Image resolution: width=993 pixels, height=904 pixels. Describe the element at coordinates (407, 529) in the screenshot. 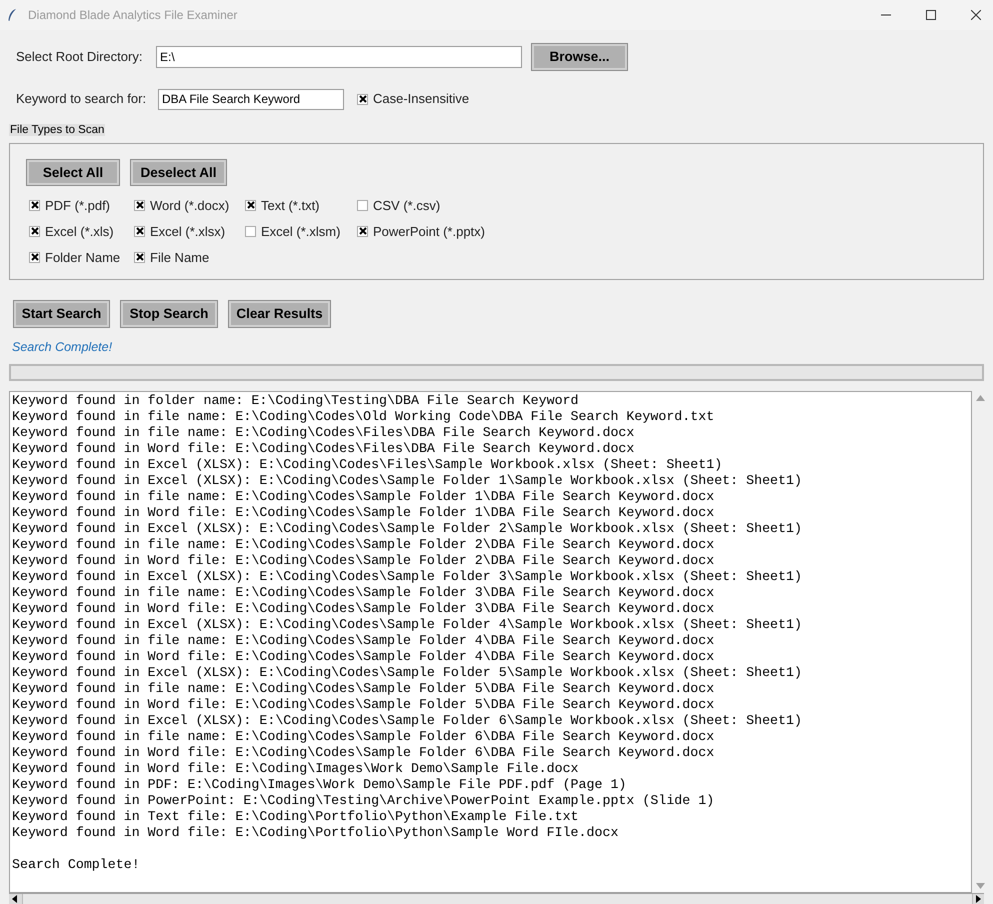

I see `log-line: Keyword found in Excel (XLSX): E:\Coding\Codes\Sample Folder 2\Sample Workbook.xlsx (Sheet: Sheet1)` at that location.